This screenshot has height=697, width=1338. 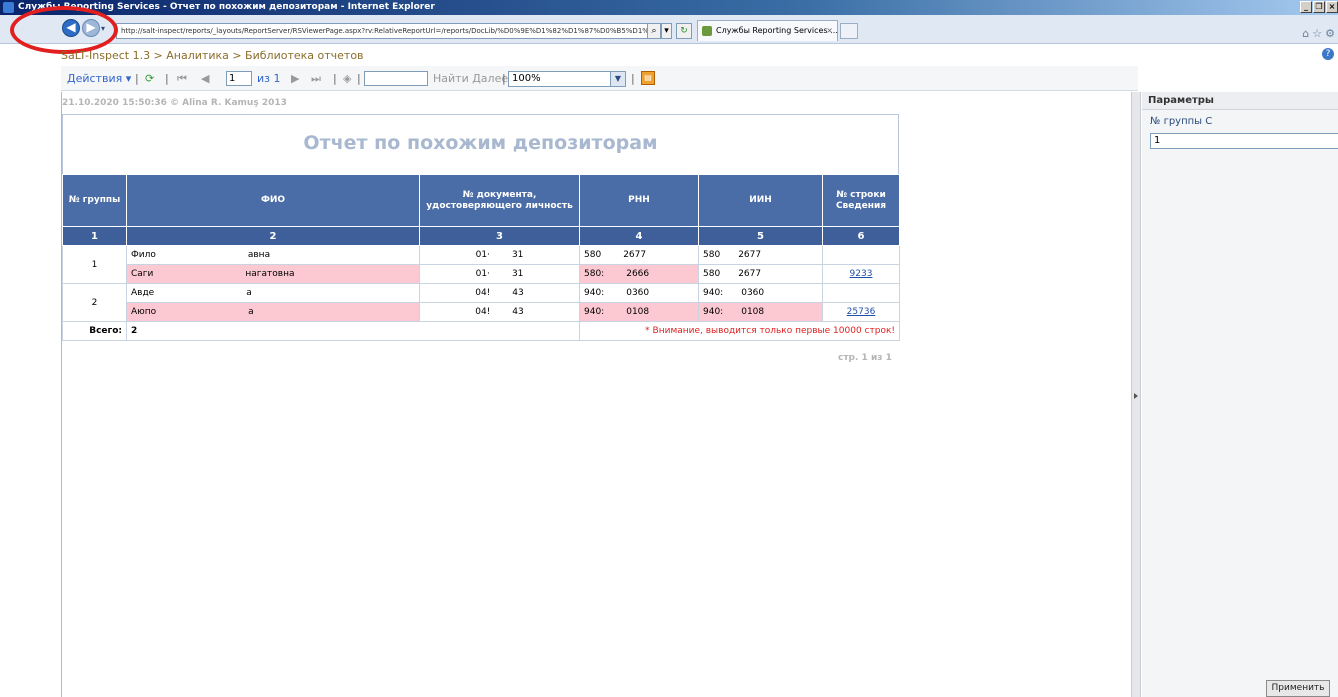 I want to click on group-param-input: 1, so click(x=1244, y=141).